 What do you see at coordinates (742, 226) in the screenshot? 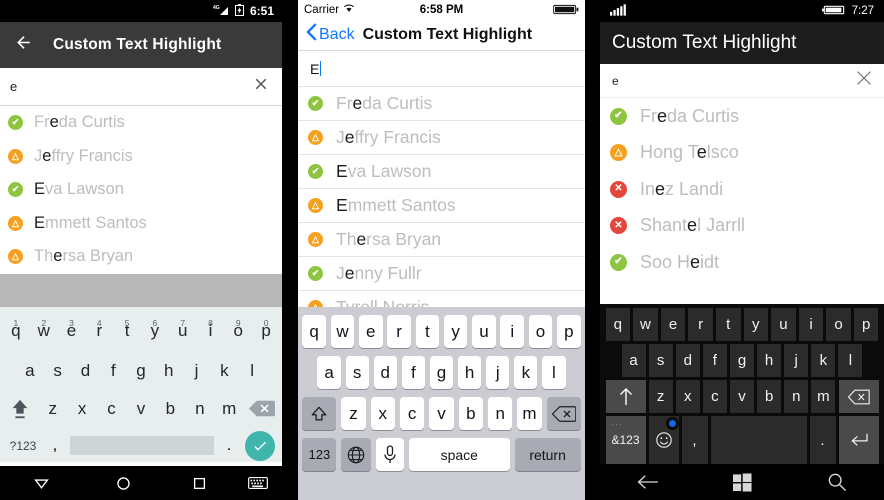
I see `list-item: ✕ Shantel Jarrll` at bounding box center [742, 226].